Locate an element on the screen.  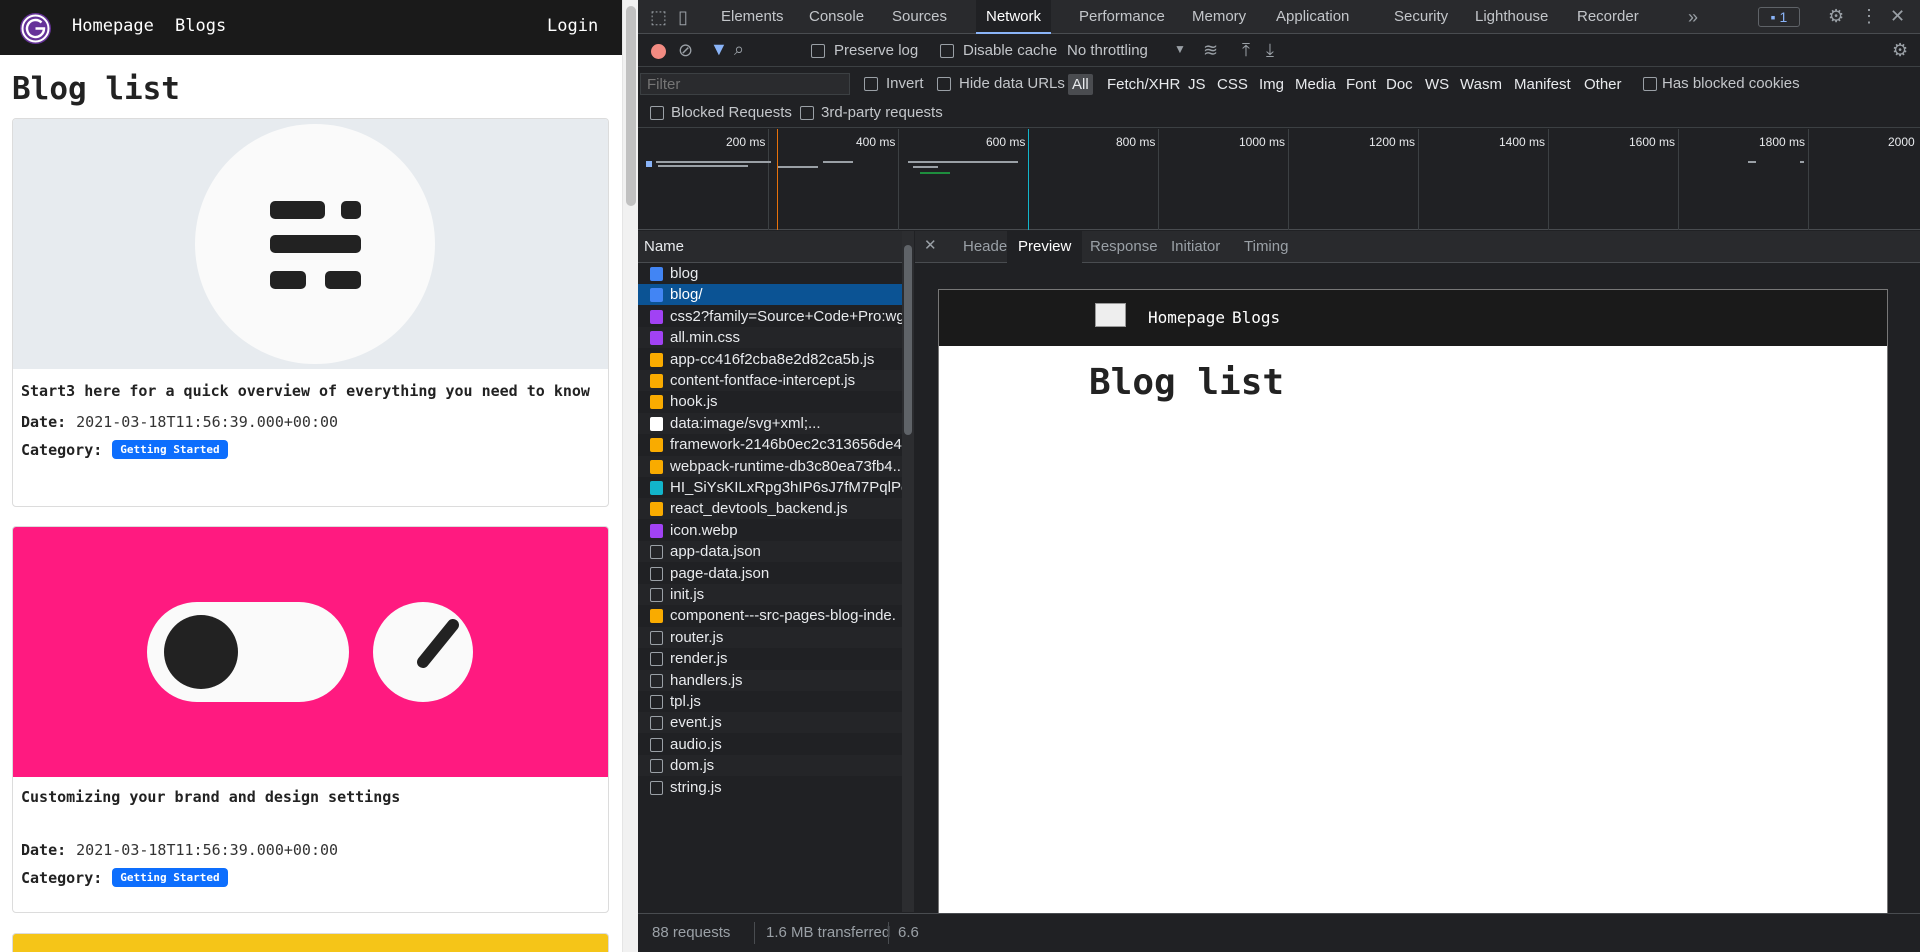
invert-checkbox is located at coordinates (871, 84).